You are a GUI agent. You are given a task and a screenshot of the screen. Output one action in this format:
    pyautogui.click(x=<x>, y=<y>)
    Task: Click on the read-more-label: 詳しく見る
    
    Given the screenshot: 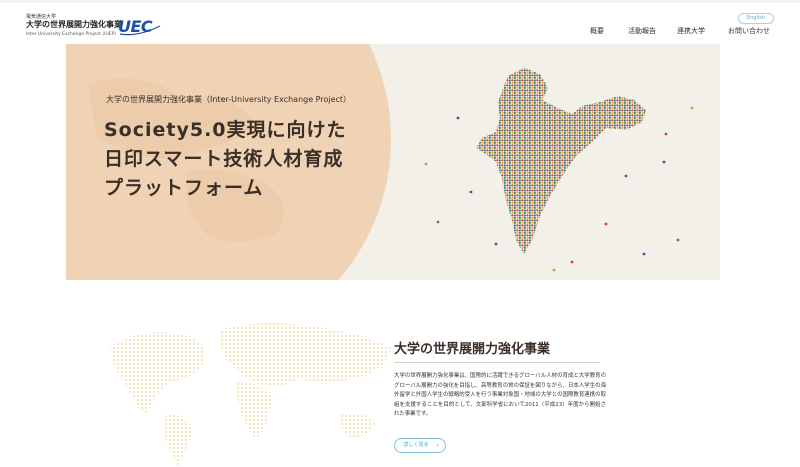 What is the action you would take?
    pyautogui.click(x=416, y=445)
    